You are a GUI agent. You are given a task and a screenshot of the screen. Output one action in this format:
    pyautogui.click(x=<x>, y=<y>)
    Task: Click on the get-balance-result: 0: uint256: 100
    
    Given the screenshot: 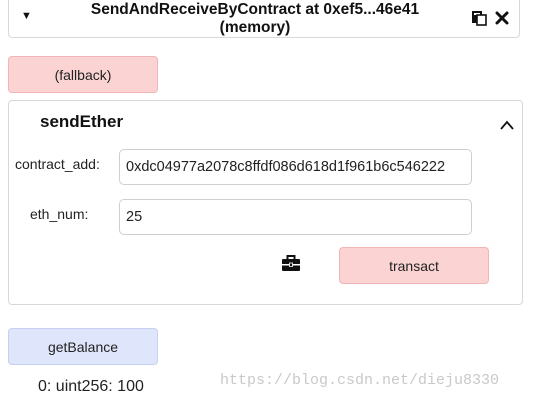 What is the action you would take?
    pyautogui.click(x=91, y=386)
    